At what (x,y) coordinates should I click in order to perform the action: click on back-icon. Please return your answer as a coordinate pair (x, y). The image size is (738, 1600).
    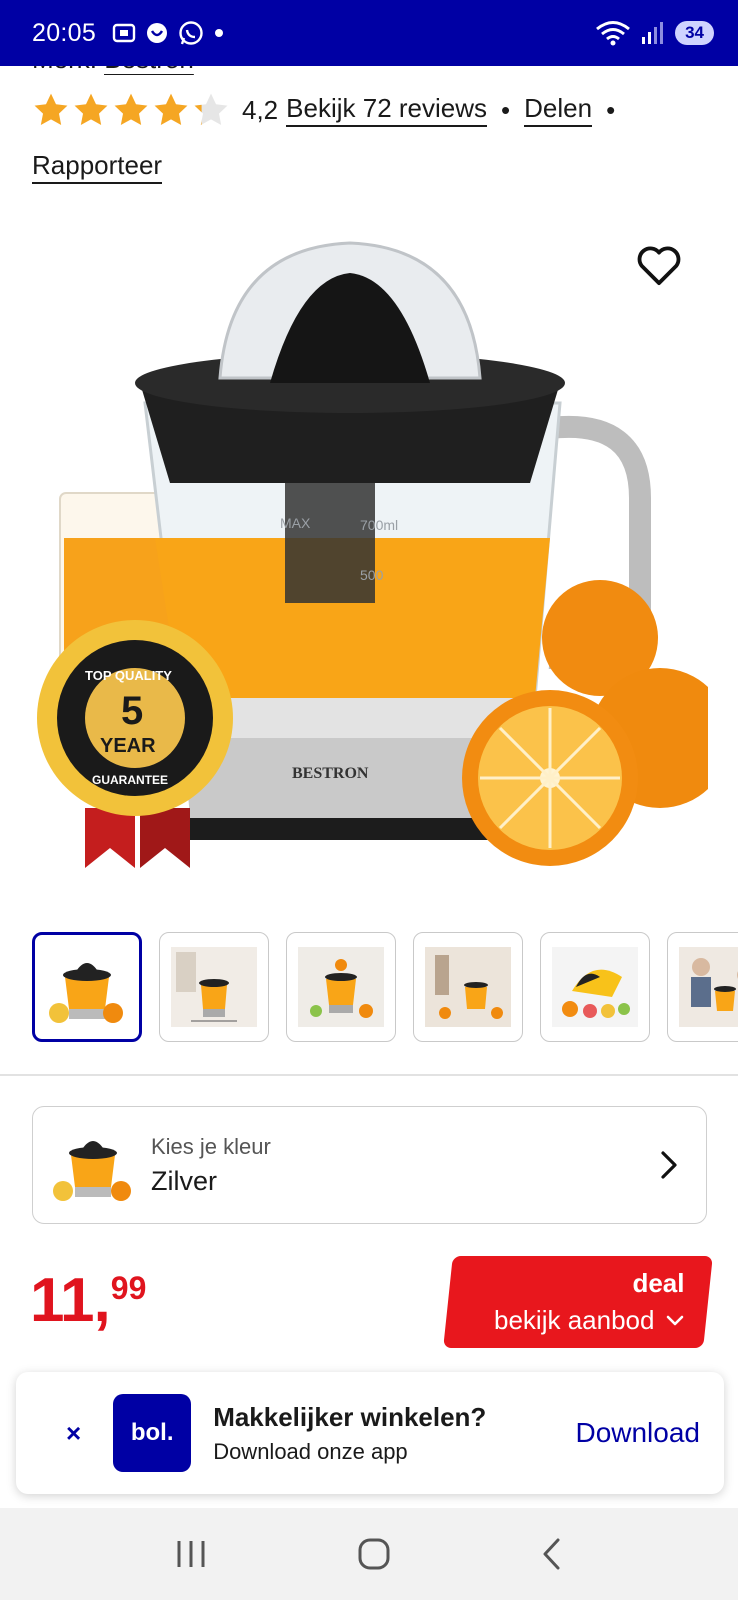
    Looking at the image, I should click on (552, 1554).